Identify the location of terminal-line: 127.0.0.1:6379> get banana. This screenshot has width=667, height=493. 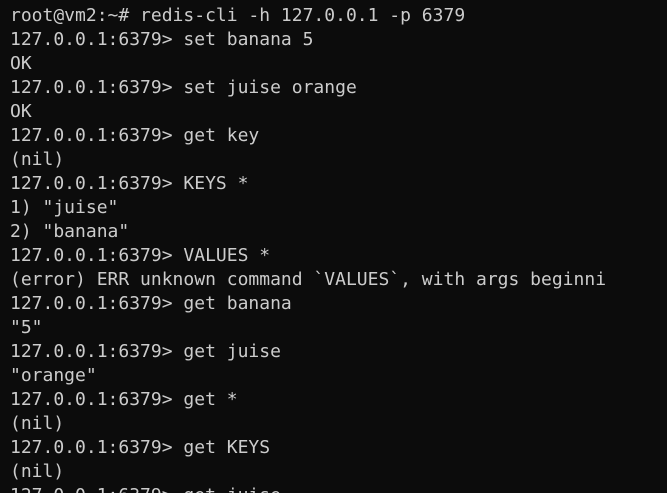
(151, 303).